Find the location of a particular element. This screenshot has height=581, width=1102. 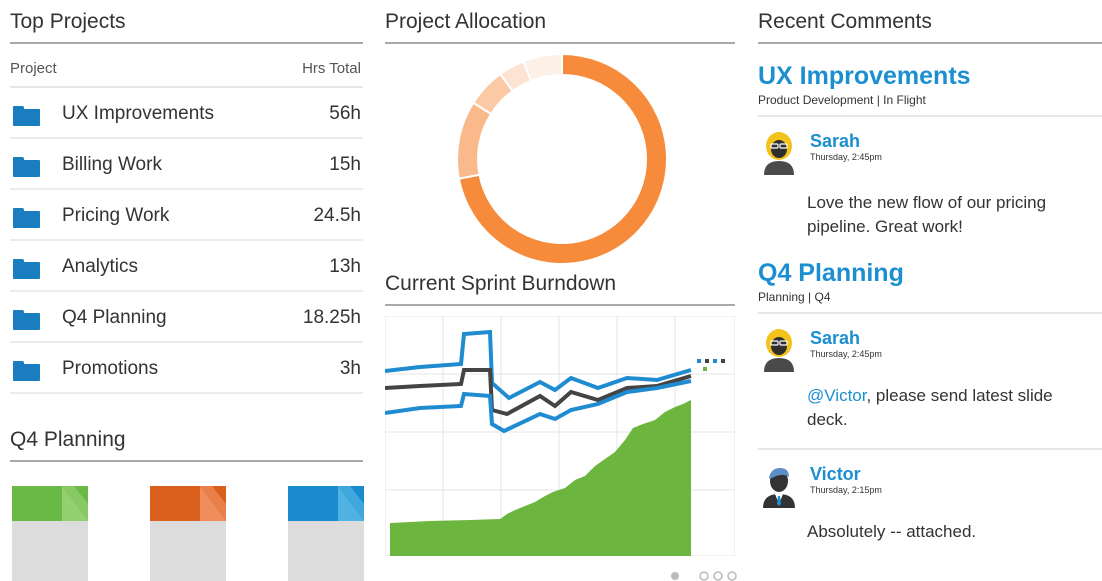

table-row: UX Improvements 56h is located at coordinates (186, 113).